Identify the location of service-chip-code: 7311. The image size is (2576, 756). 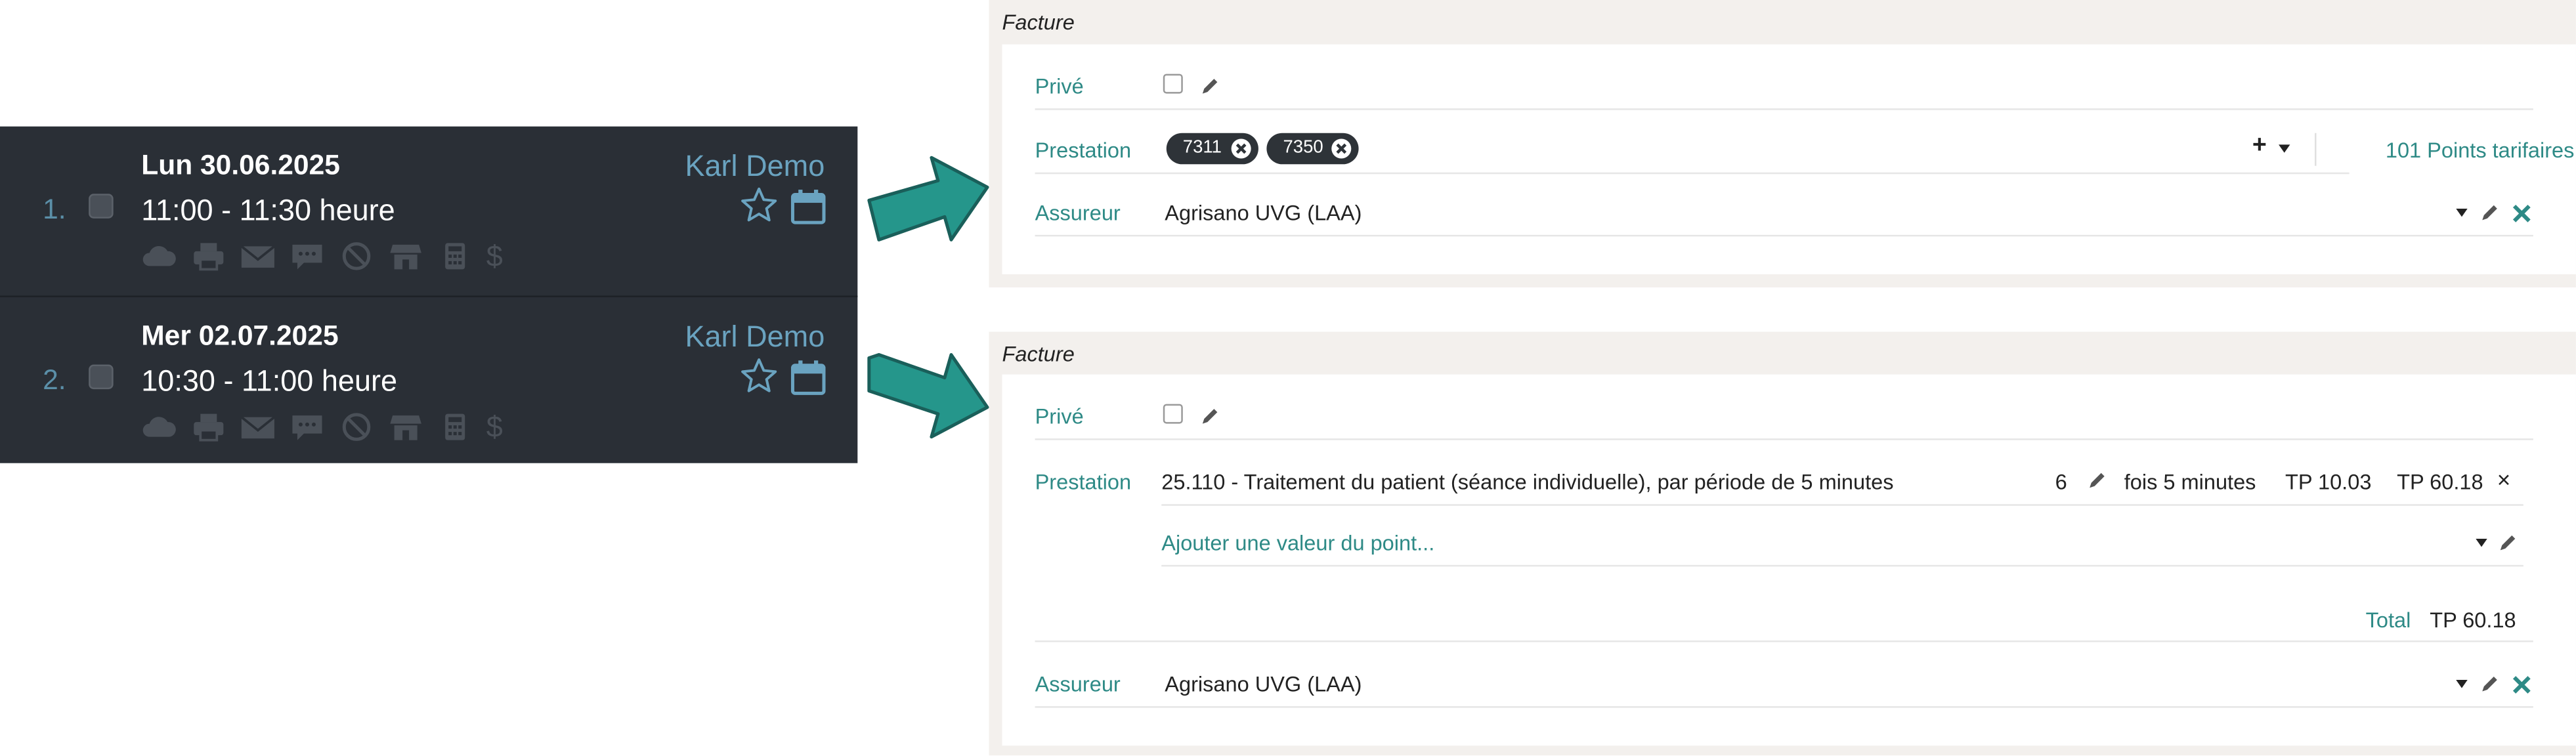
(1202, 148).